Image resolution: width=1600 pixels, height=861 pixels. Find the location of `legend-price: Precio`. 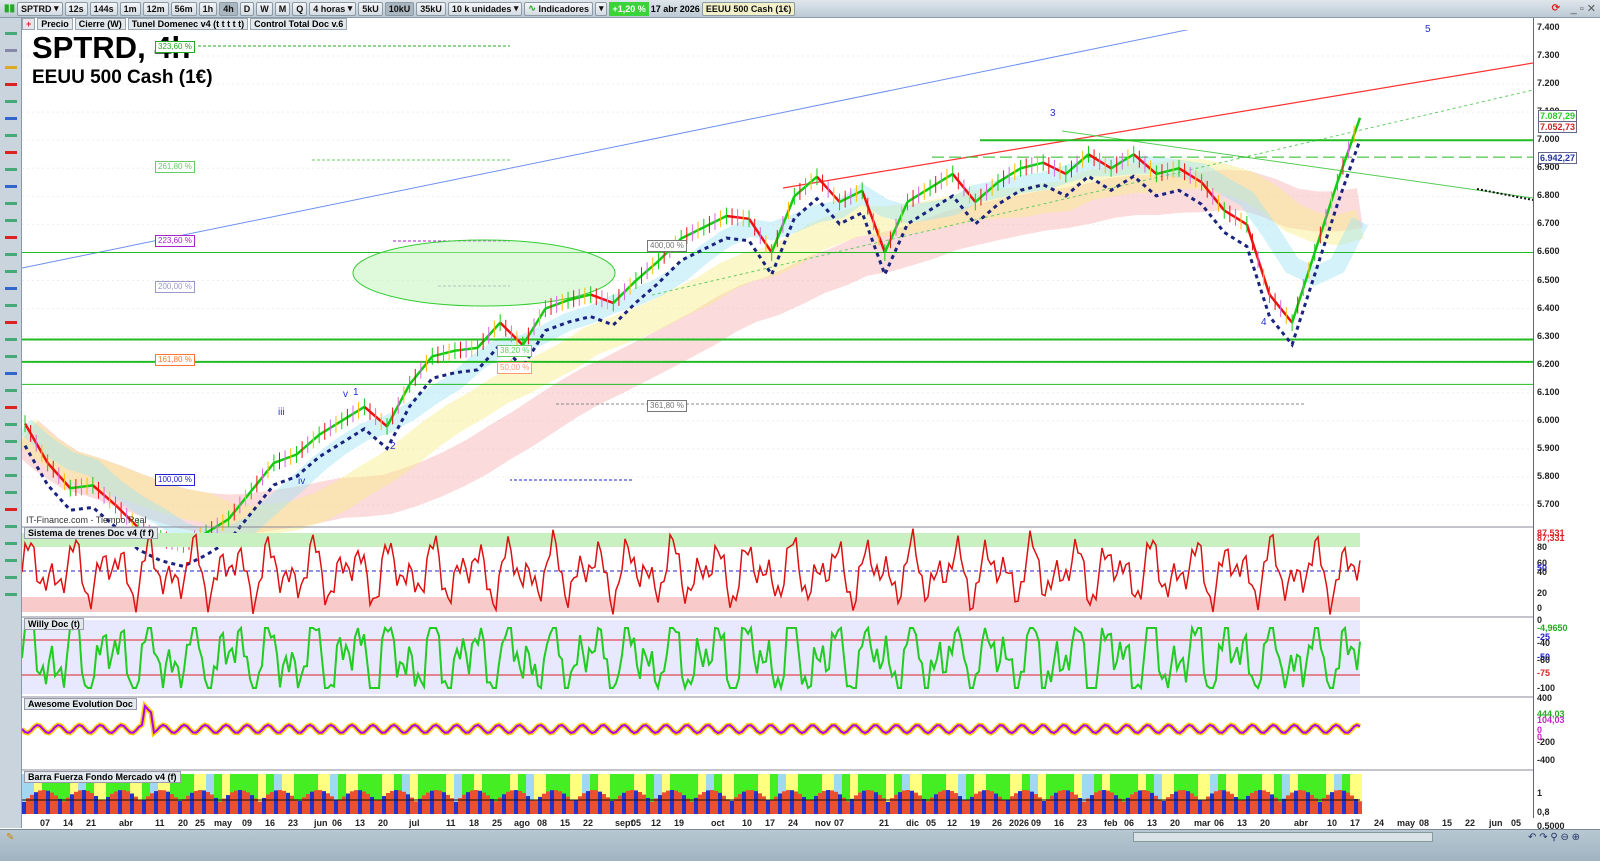

legend-price: Precio is located at coordinates (55, 24).